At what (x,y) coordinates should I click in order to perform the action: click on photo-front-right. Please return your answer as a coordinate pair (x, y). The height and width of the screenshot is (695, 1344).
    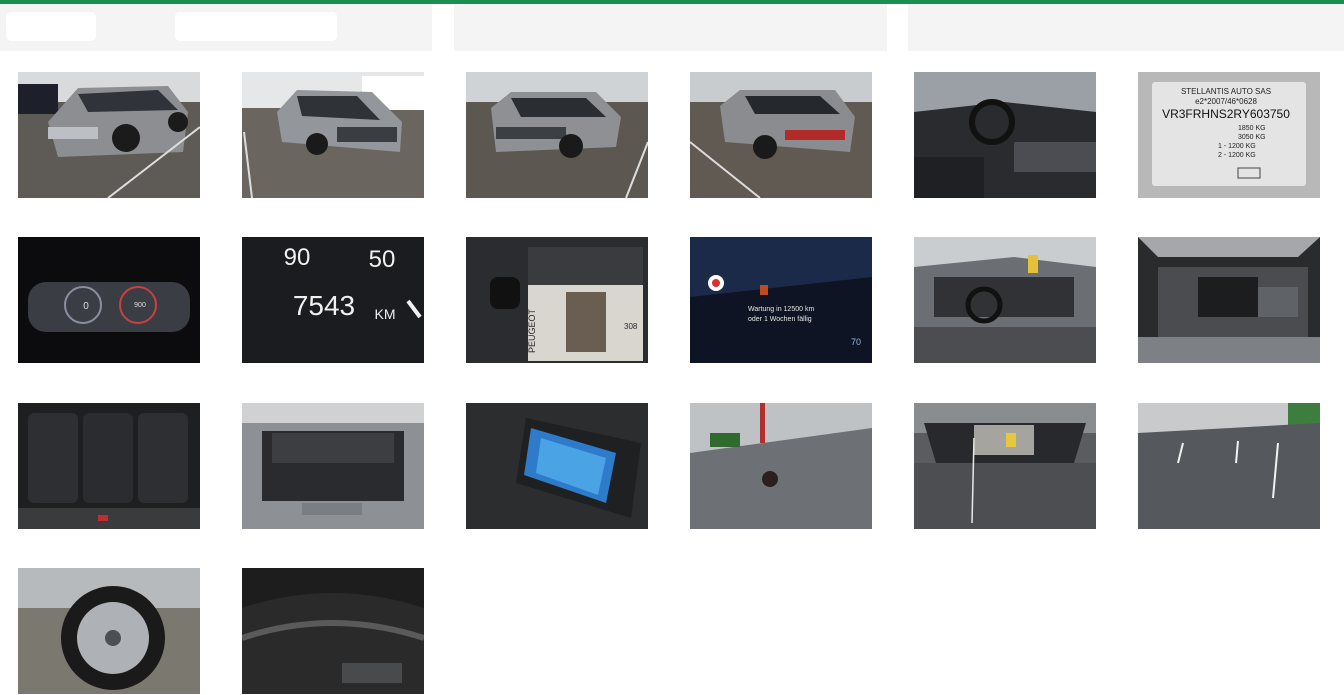
    Looking at the image, I should click on (333, 135).